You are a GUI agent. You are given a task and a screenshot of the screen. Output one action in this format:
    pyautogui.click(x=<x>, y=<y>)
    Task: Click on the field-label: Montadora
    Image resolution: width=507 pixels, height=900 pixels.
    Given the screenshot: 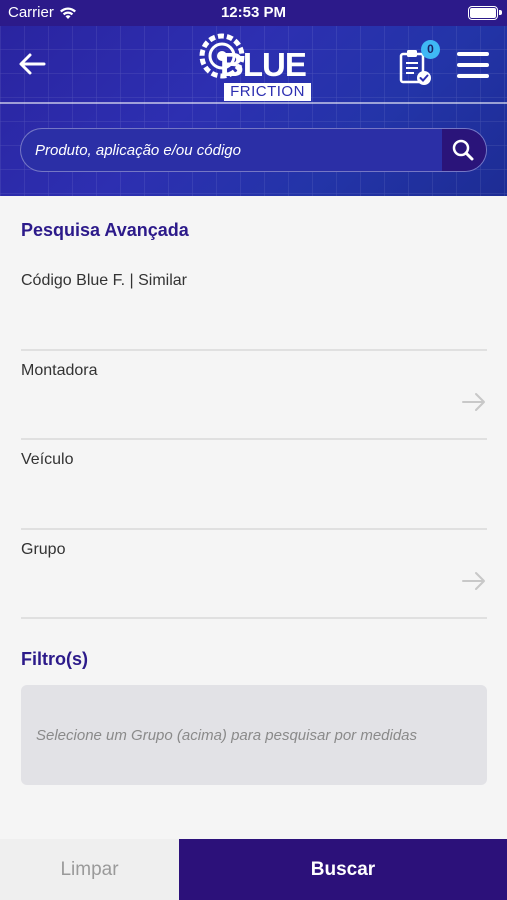 What is the action you would take?
    pyautogui.click(x=59, y=370)
    